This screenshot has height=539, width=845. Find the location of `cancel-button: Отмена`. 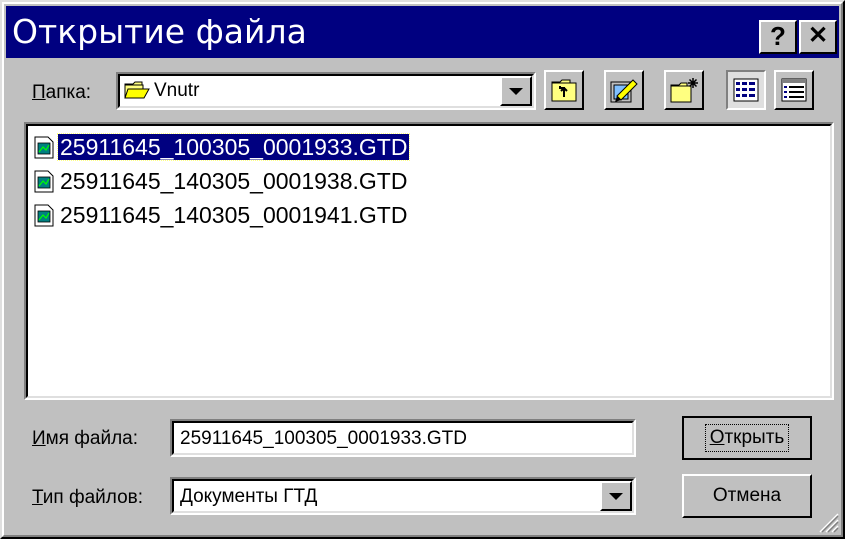

cancel-button: Отмена is located at coordinates (747, 496).